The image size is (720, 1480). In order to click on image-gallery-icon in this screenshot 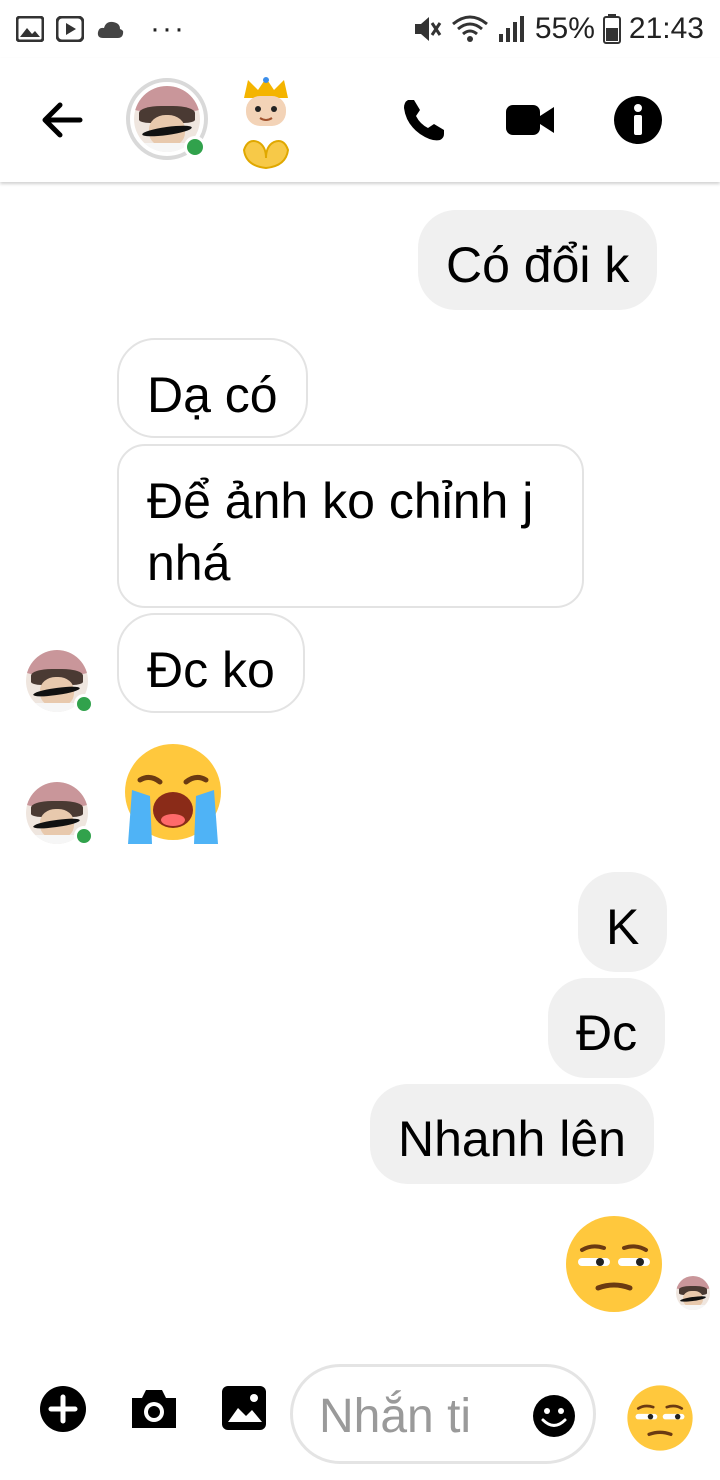, I will do `click(244, 1408)`.